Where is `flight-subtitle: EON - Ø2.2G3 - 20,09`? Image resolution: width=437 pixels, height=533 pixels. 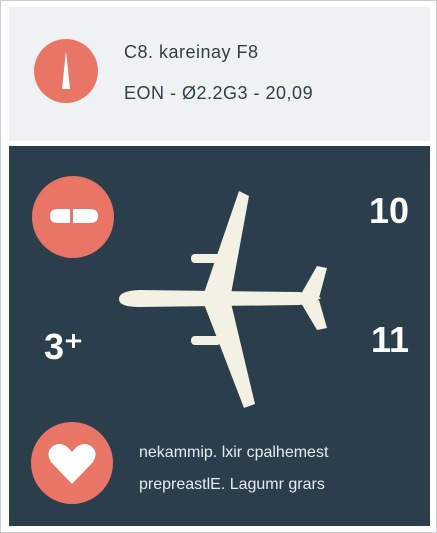 flight-subtitle: EON - Ø2.2G3 - 20,09 is located at coordinates (219, 93).